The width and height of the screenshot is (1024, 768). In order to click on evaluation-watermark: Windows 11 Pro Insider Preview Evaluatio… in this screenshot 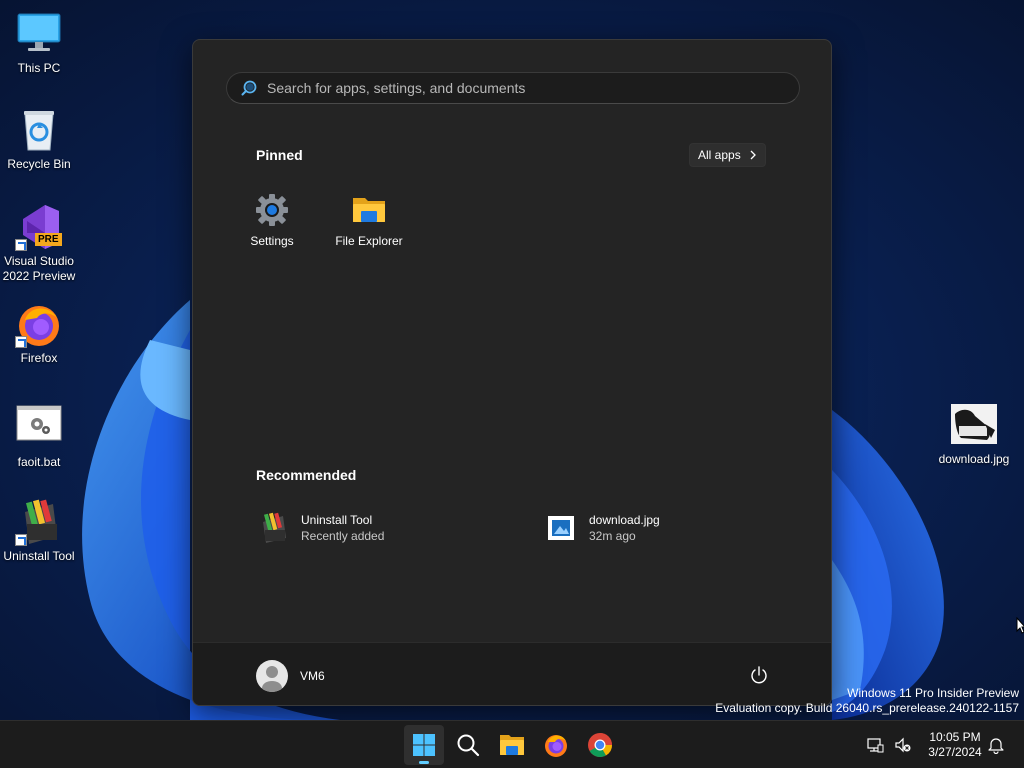, I will do `click(867, 701)`.